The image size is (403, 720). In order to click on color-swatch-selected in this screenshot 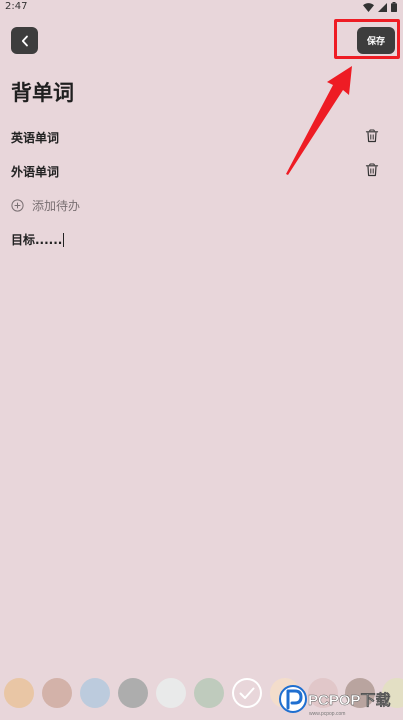, I will do `click(247, 693)`.